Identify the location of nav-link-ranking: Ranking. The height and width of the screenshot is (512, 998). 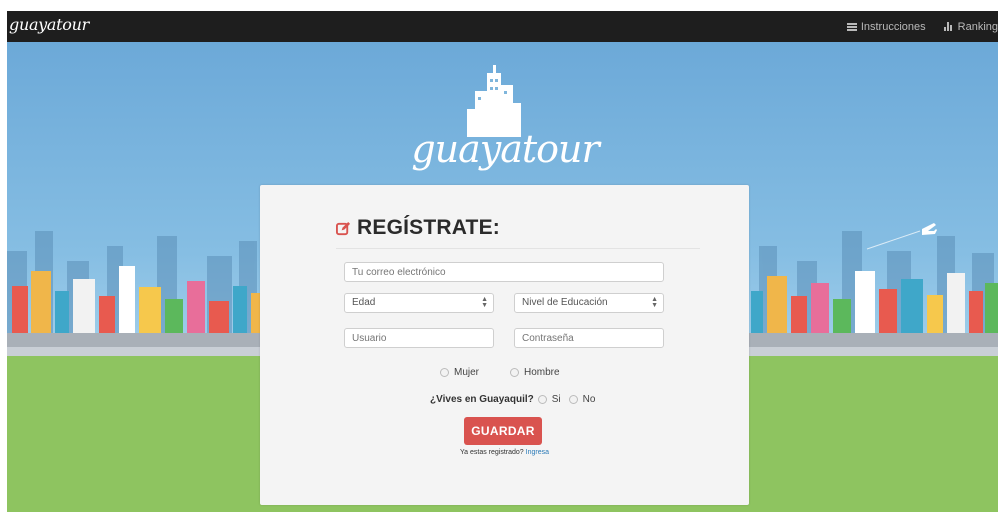
(970, 26).